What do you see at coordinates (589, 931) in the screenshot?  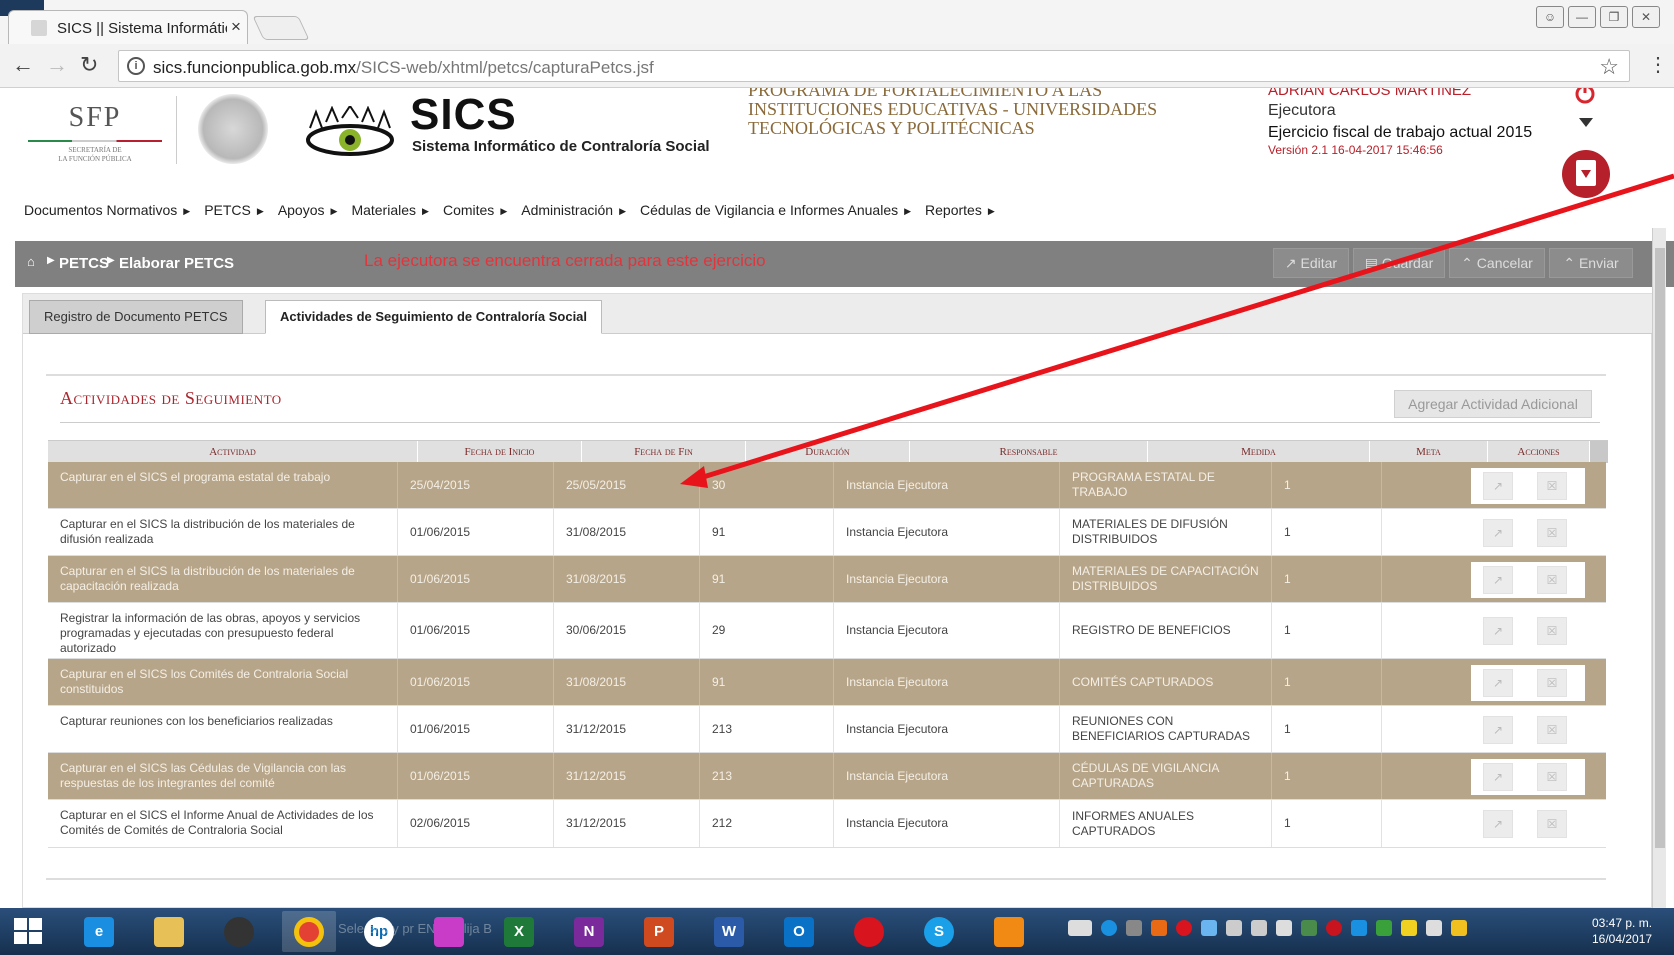 I see `onenote-icon: N` at bounding box center [589, 931].